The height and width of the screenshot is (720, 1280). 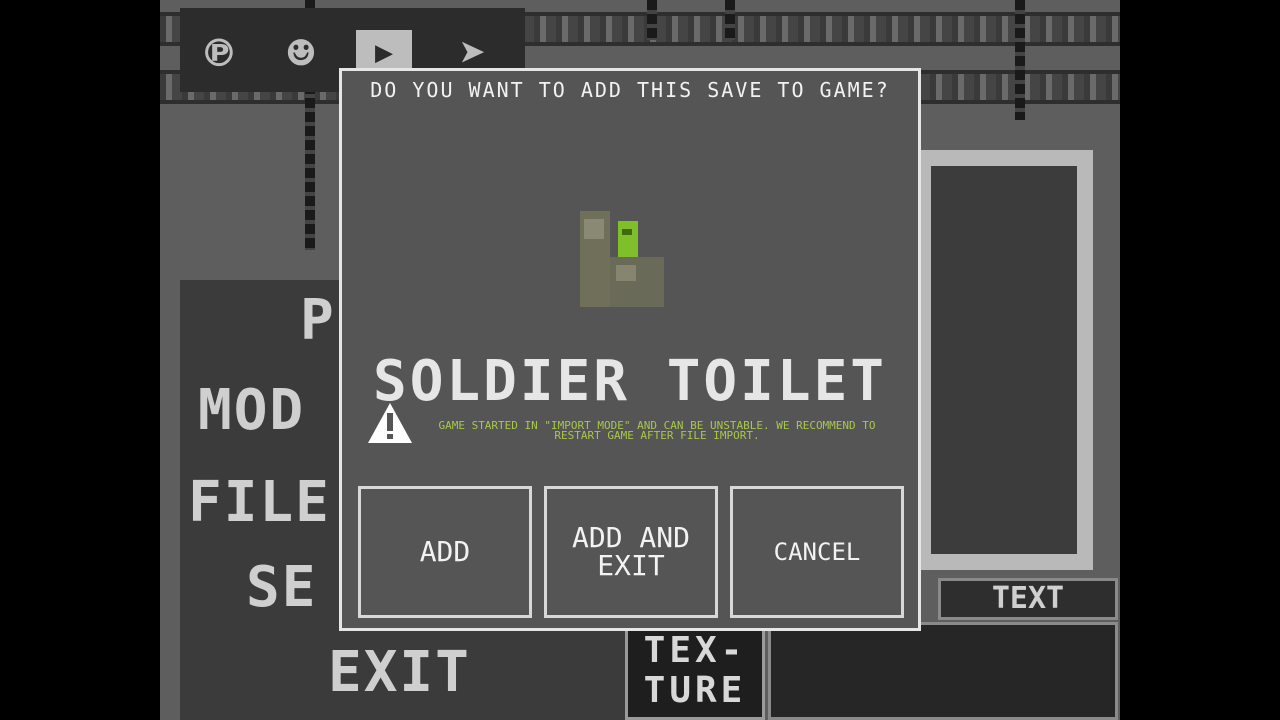 I want to click on menu-item-exit: EXIT, so click(x=399, y=672).